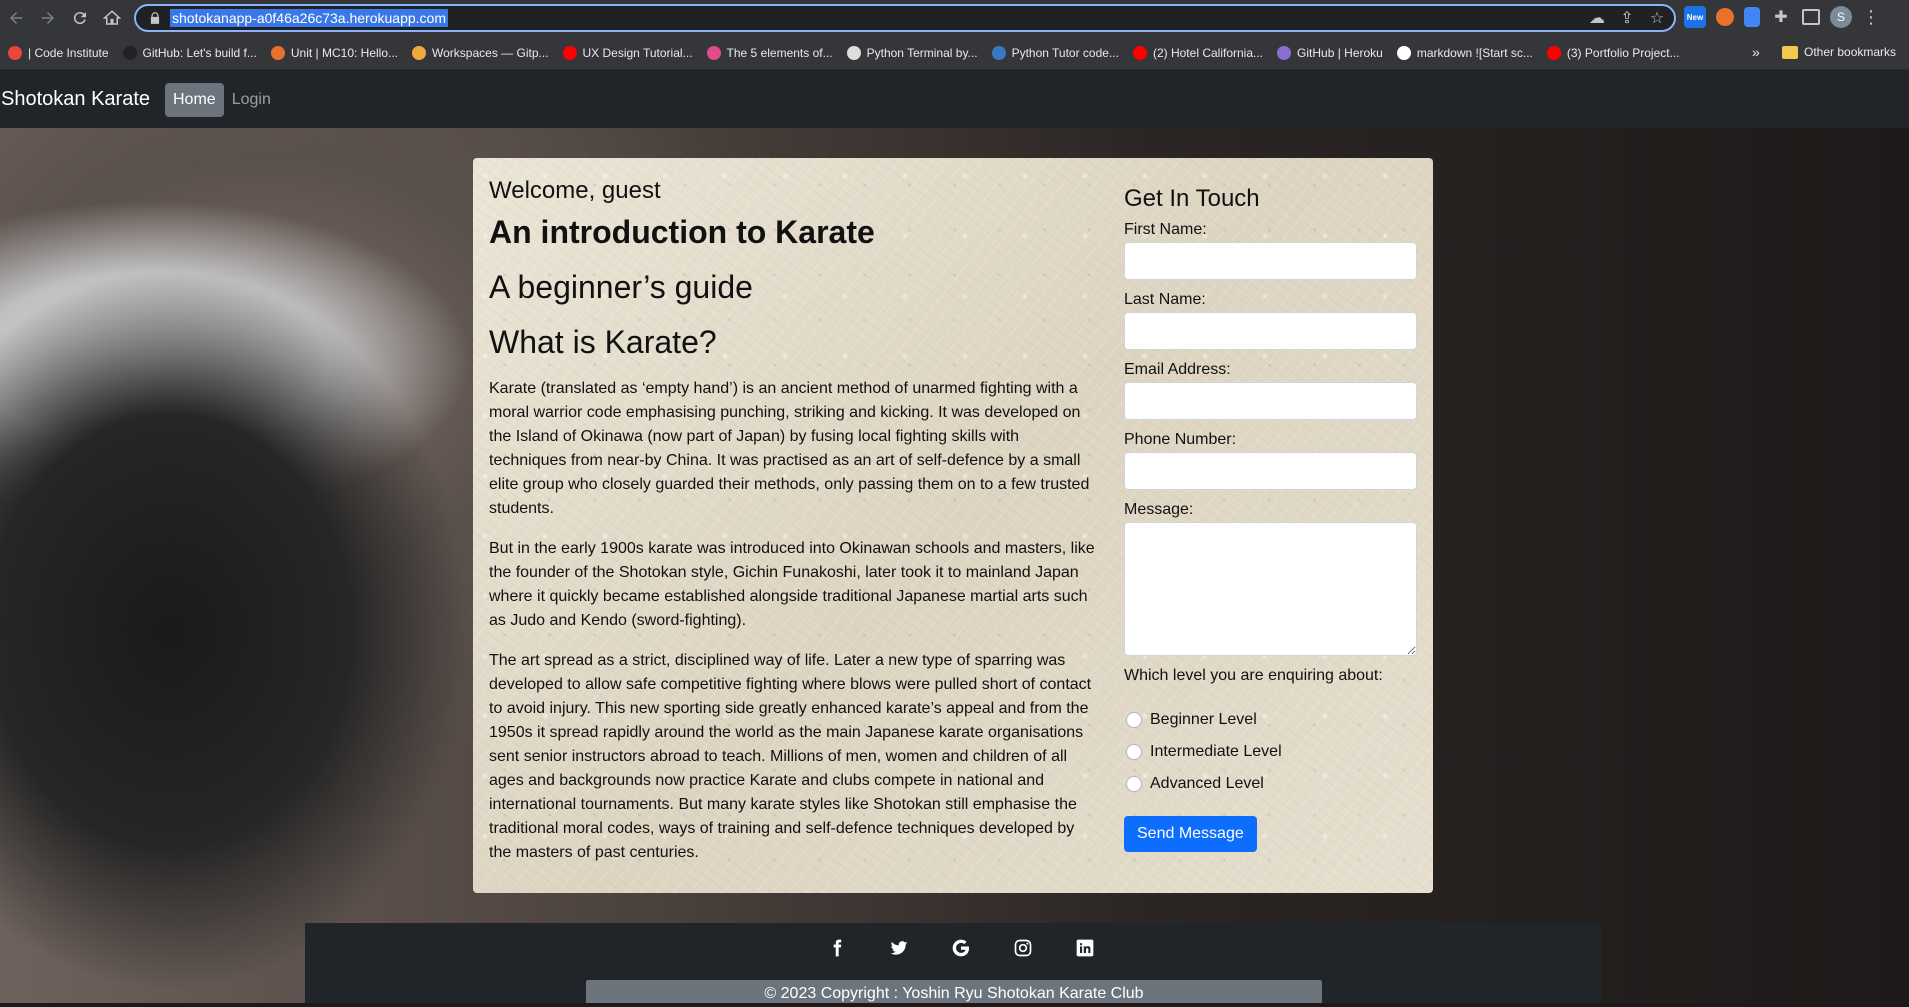  Describe the element at coordinates (954, 99) in the screenshot. I see `site-navbar: Shotokan Karate Home Login` at that location.